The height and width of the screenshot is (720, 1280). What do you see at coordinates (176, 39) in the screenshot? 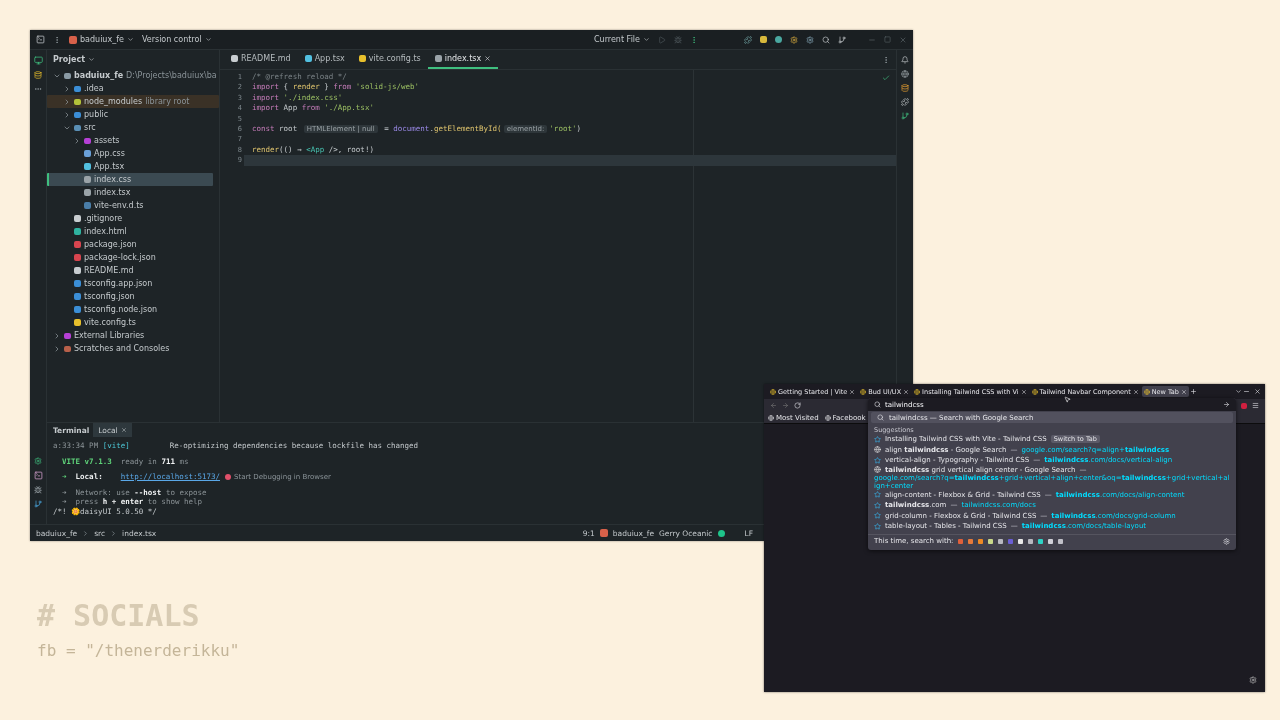
I see `vcs-selector: Version control` at bounding box center [176, 39].